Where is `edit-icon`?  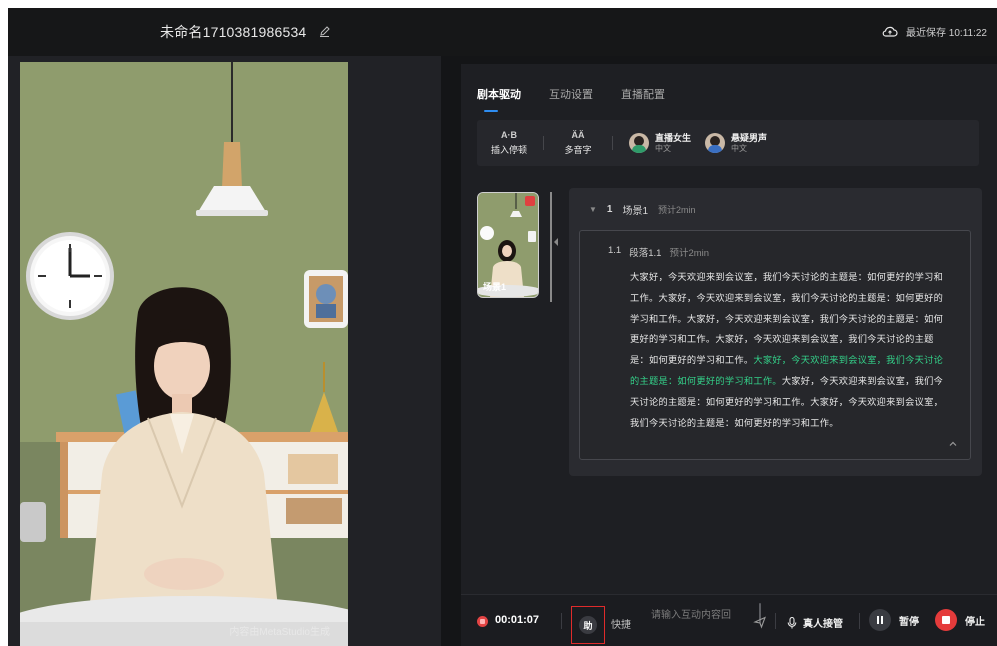 edit-icon is located at coordinates (325, 31).